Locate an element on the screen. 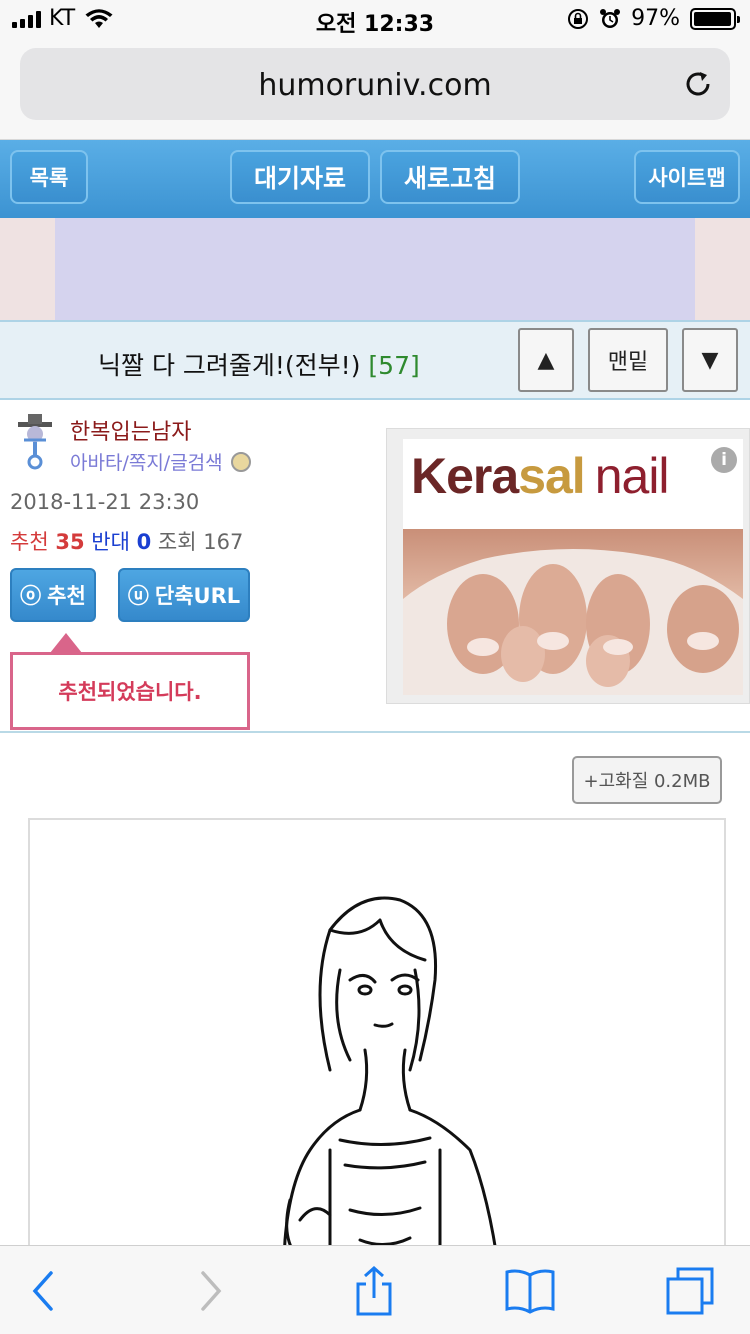  recommend-button: ⓞ 추천 is located at coordinates (53, 595).